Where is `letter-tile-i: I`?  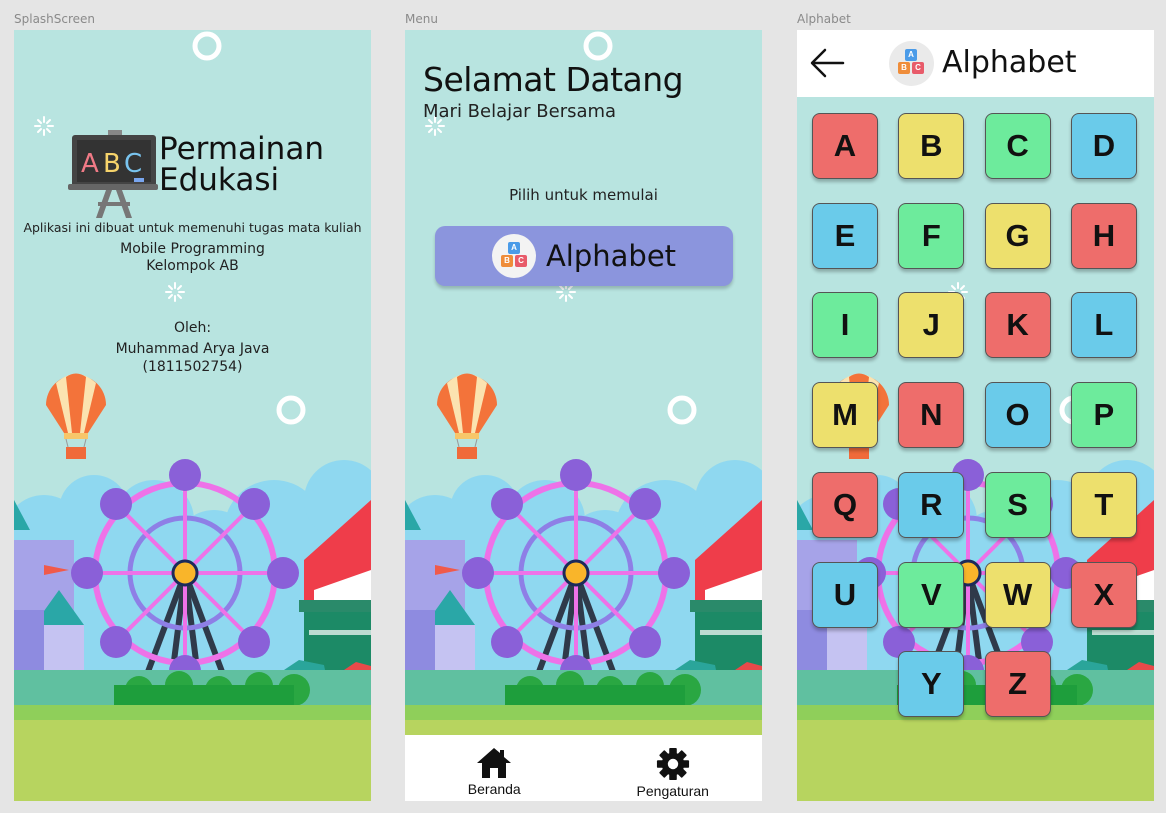
letter-tile-i: I is located at coordinates (845, 325).